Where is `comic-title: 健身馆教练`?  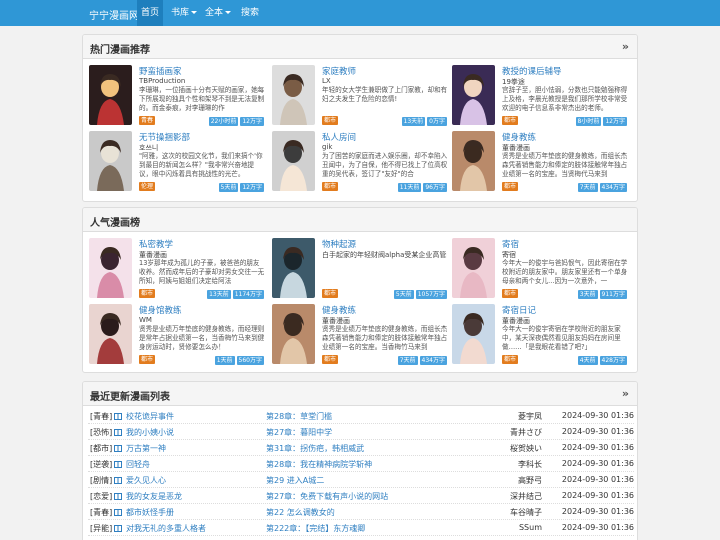 comic-title: 健身馆教练 is located at coordinates (201, 310).